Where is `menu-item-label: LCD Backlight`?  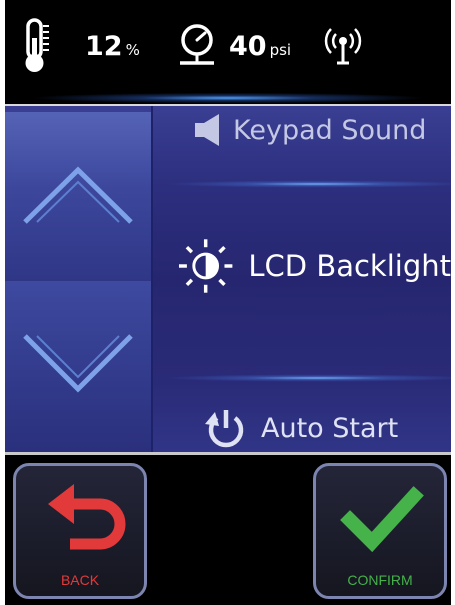
menu-item-label: LCD Backlight is located at coordinates (349, 266).